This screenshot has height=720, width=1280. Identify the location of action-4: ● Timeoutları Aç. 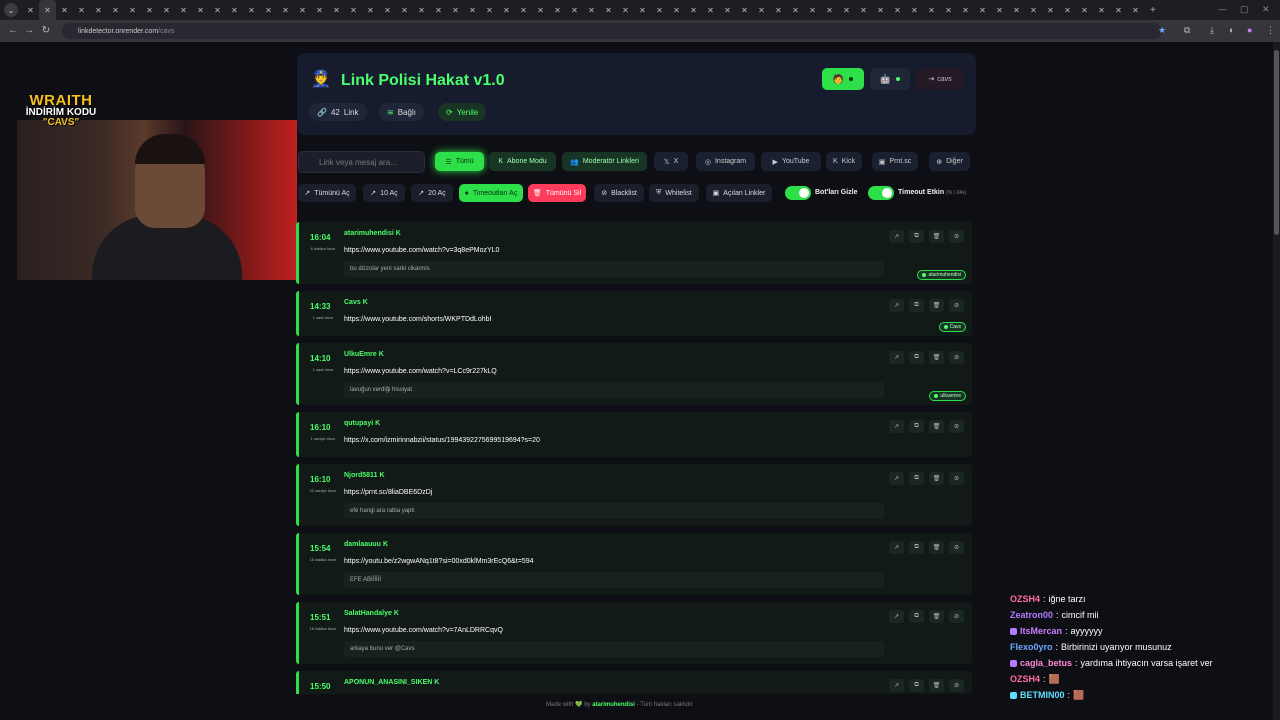
(491, 193).